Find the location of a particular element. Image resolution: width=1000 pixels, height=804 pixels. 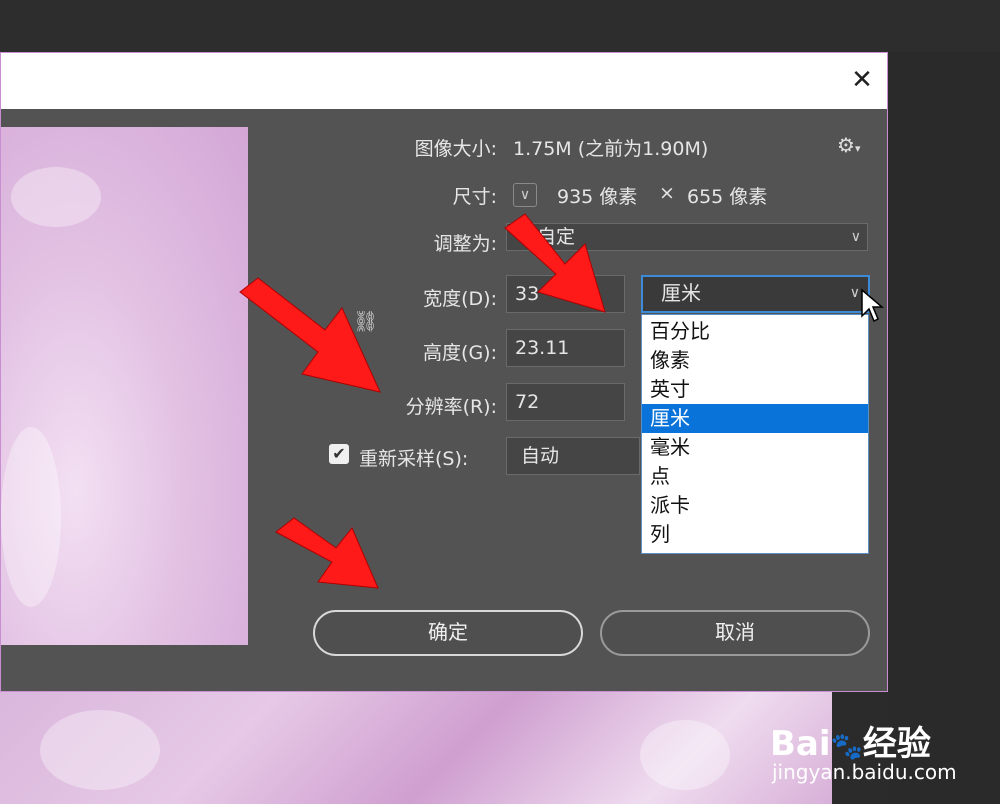

watermark: Bai🐾经验 jingyan.baidu.com is located at coordinates (885, 747).